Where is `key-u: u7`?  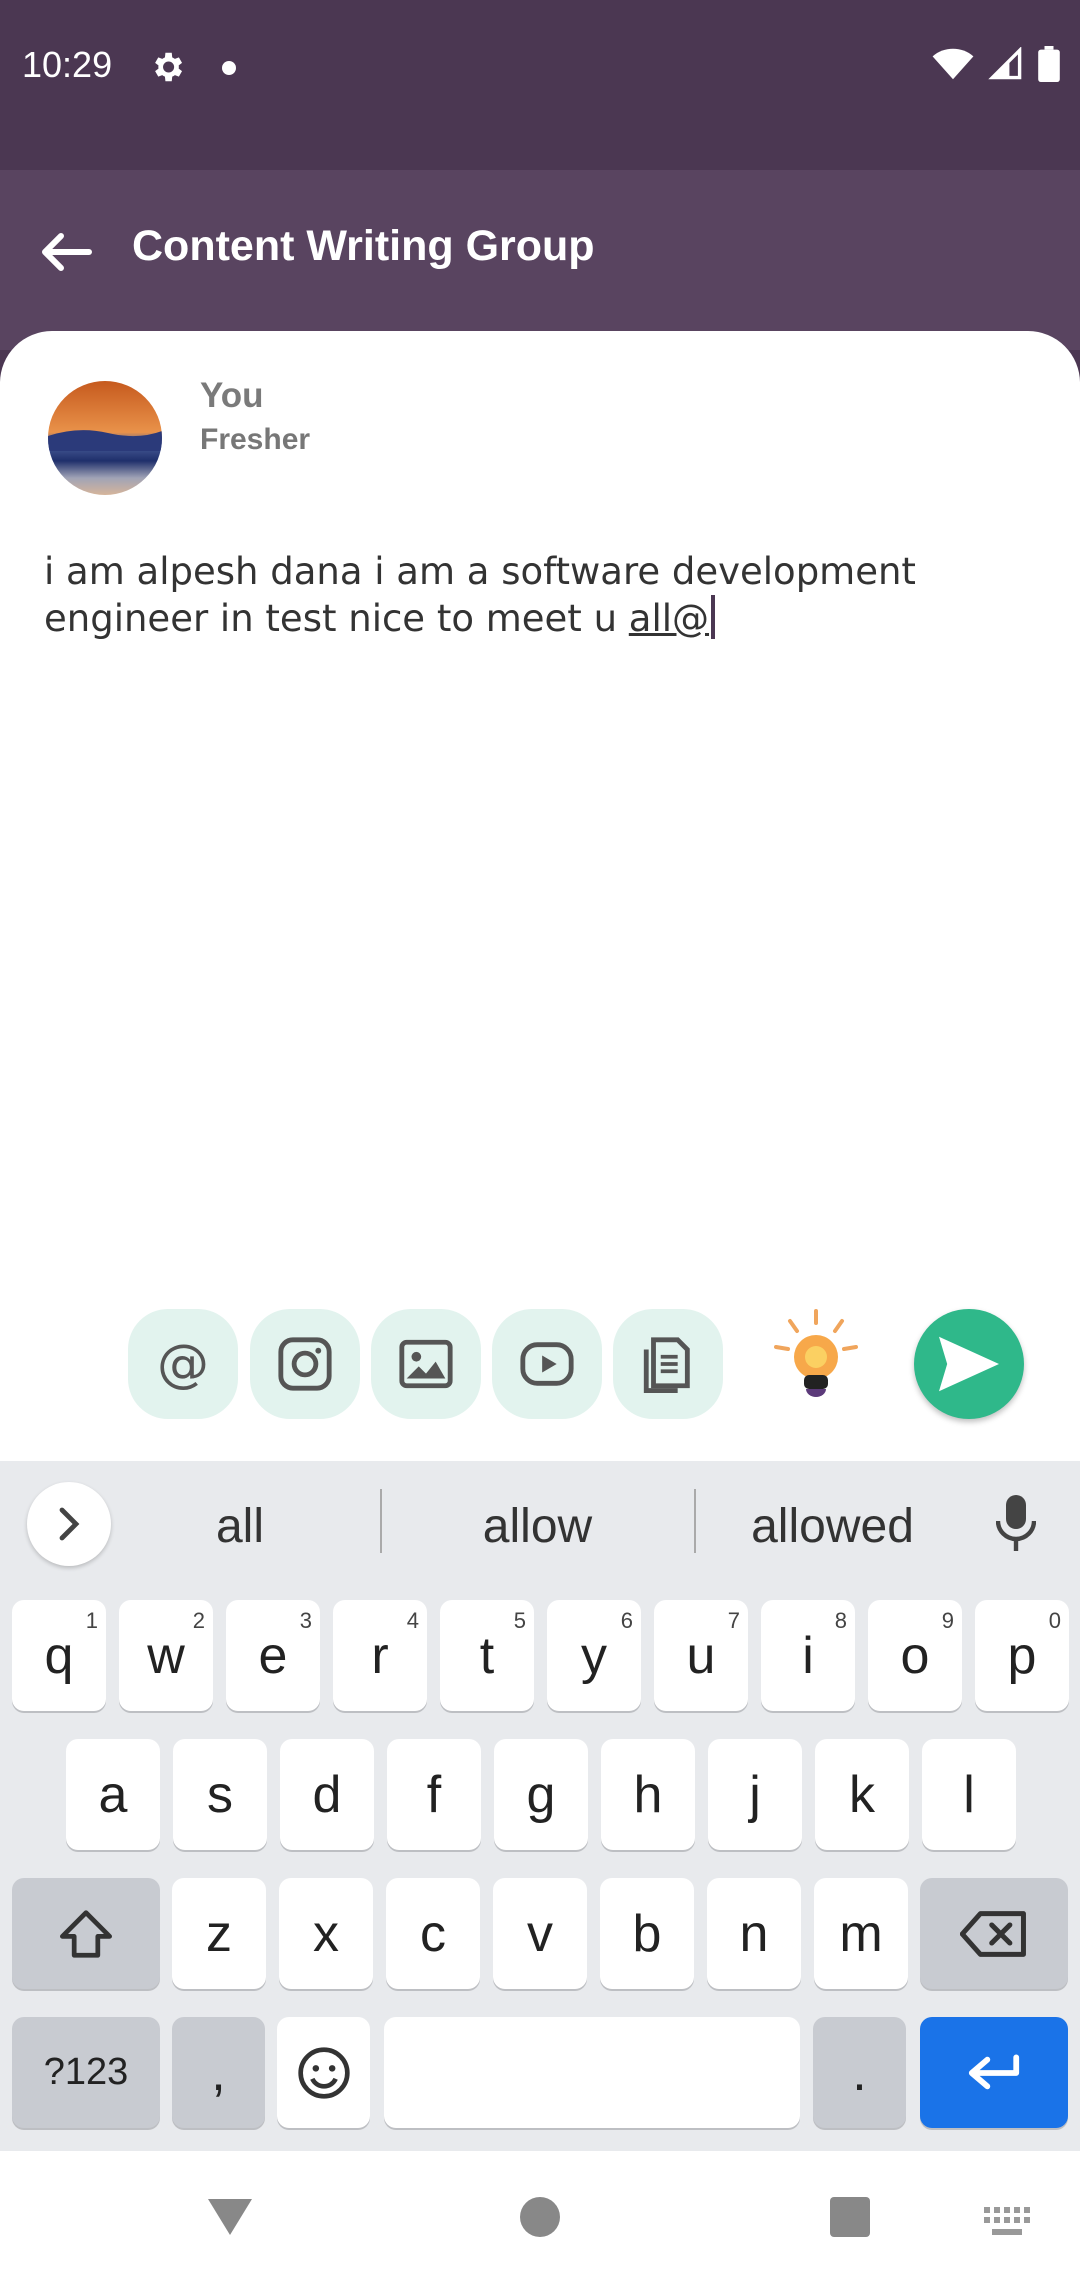
key-u: u7 is located at coordinates (701, 1655).